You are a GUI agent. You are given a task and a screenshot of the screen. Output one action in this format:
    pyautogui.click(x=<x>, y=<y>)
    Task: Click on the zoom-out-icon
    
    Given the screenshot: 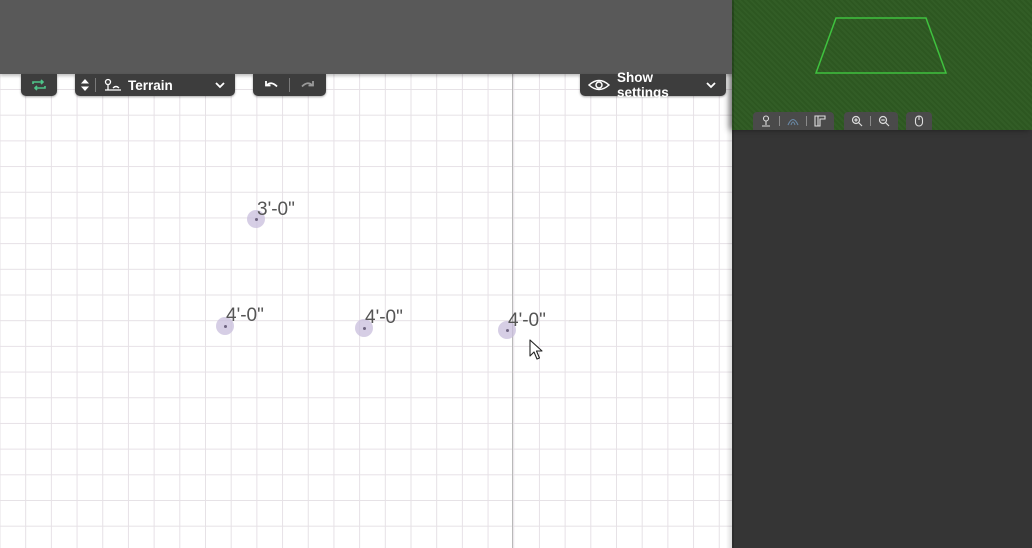 What is the action you would take?
    pyautogui.click(x=884, y=121)
    